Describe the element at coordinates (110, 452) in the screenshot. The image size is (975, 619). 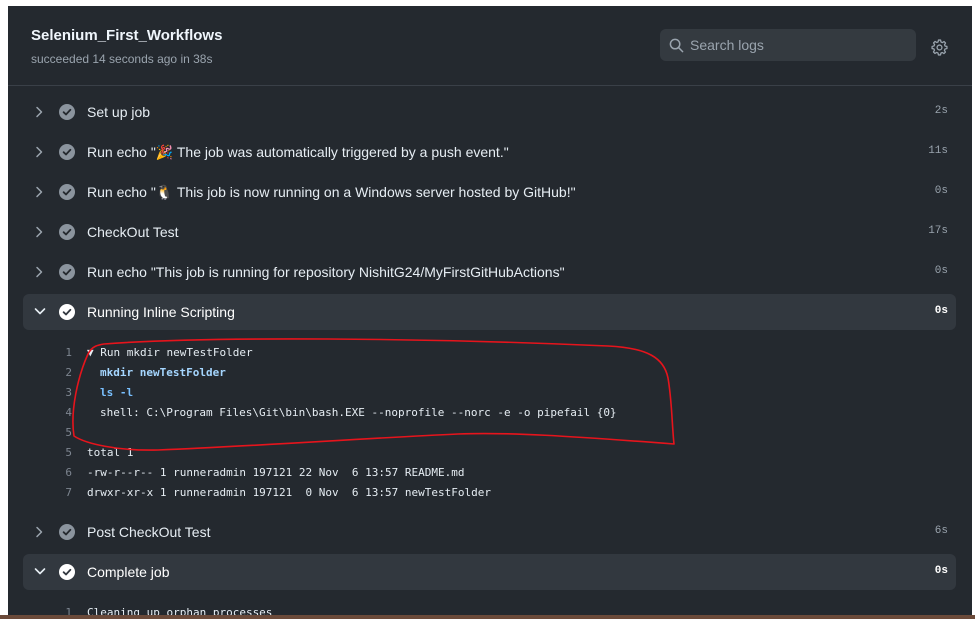
I see `log-text: total 1` at that location.